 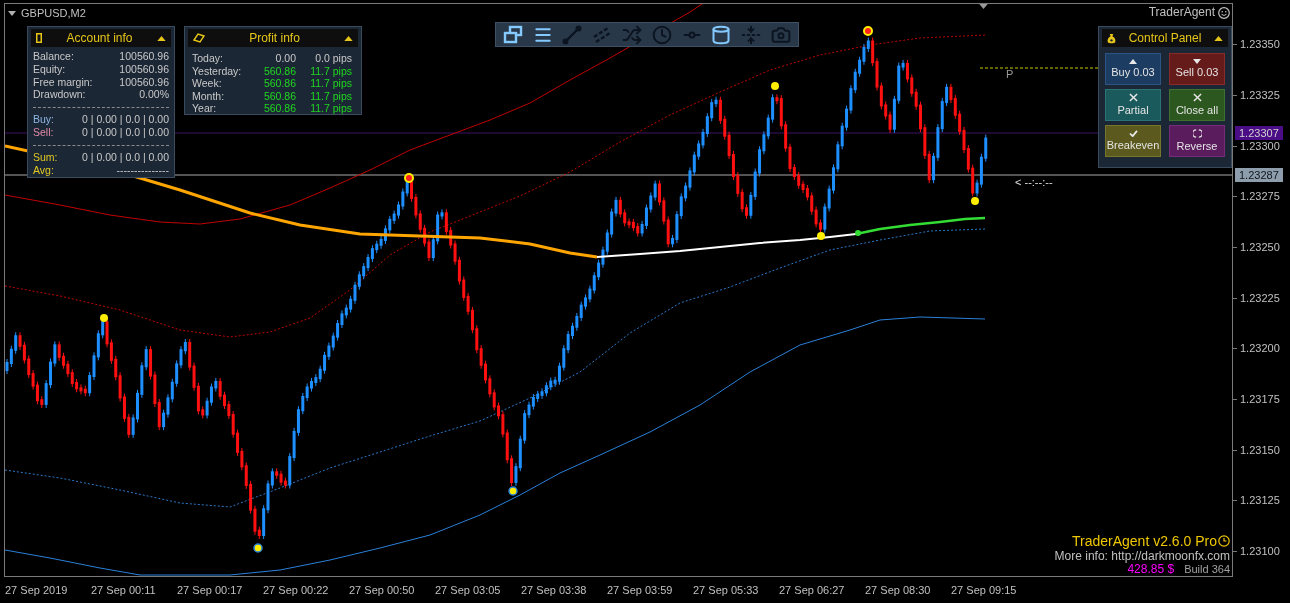 What do you see at coordinates (199, 38) in the screenshot?
I see `ticket-icon` at bounding box center [199, 38].